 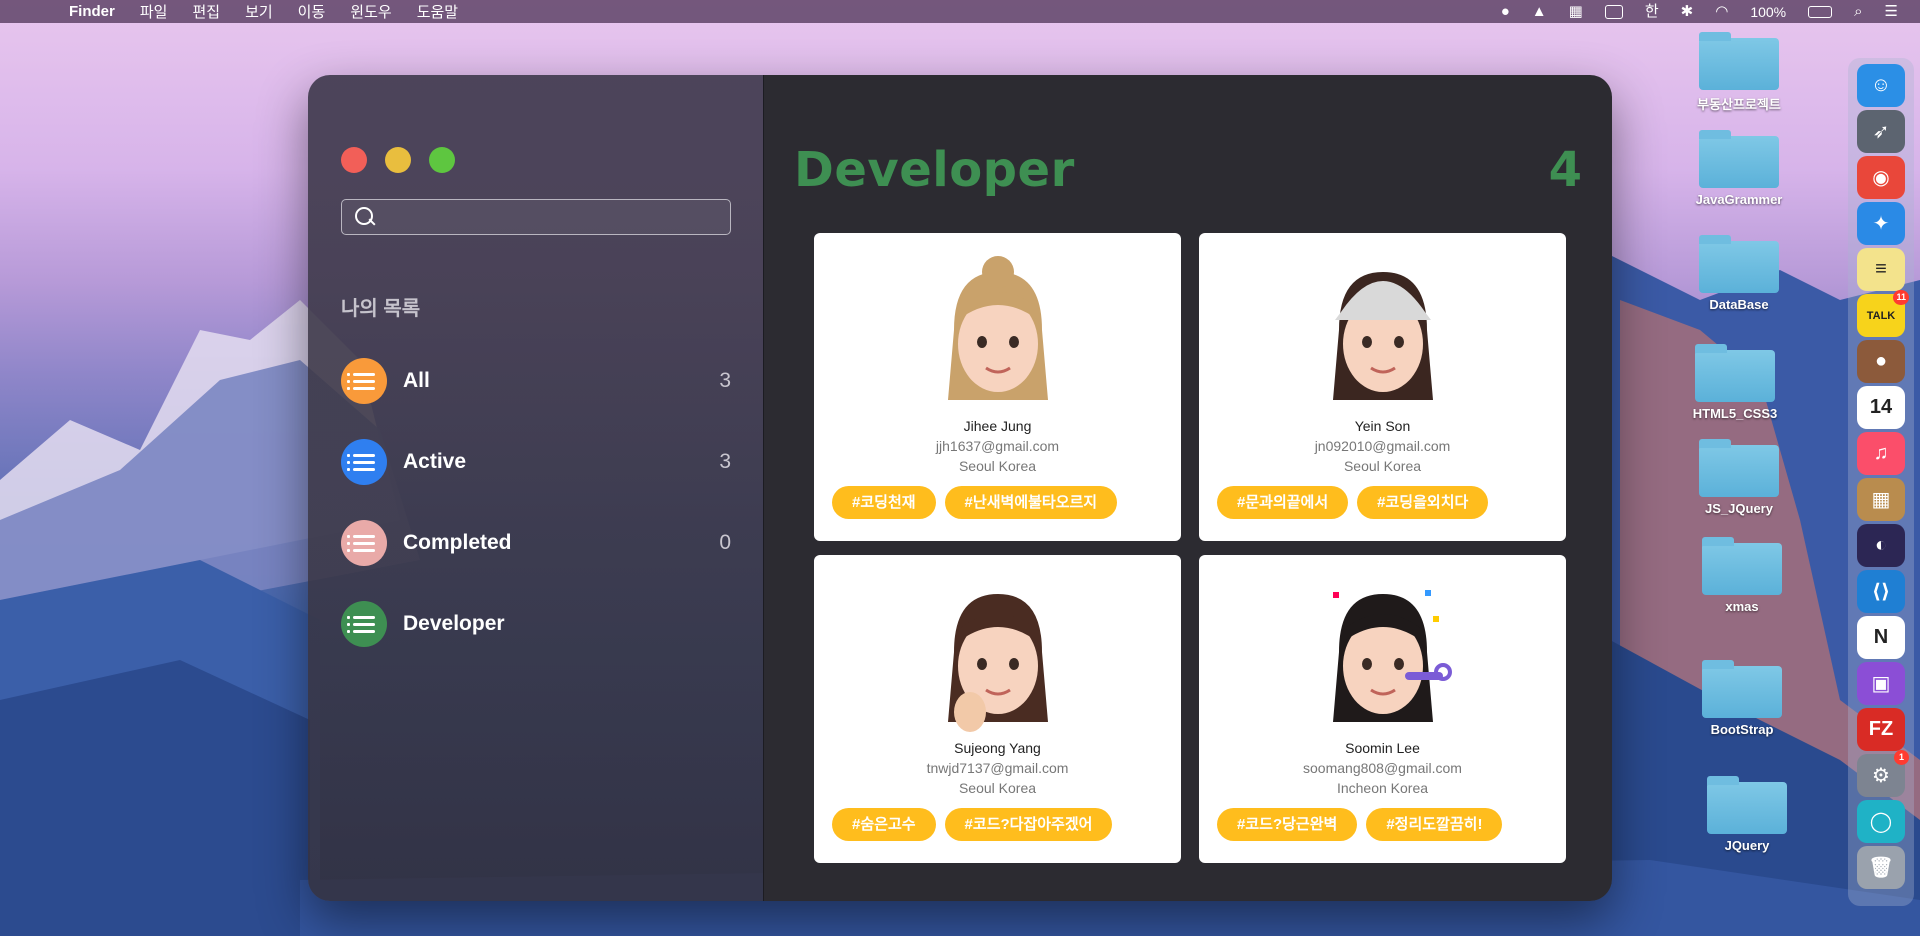 I want to click on archive-icon: ▦, so click(x=1881, y=499).